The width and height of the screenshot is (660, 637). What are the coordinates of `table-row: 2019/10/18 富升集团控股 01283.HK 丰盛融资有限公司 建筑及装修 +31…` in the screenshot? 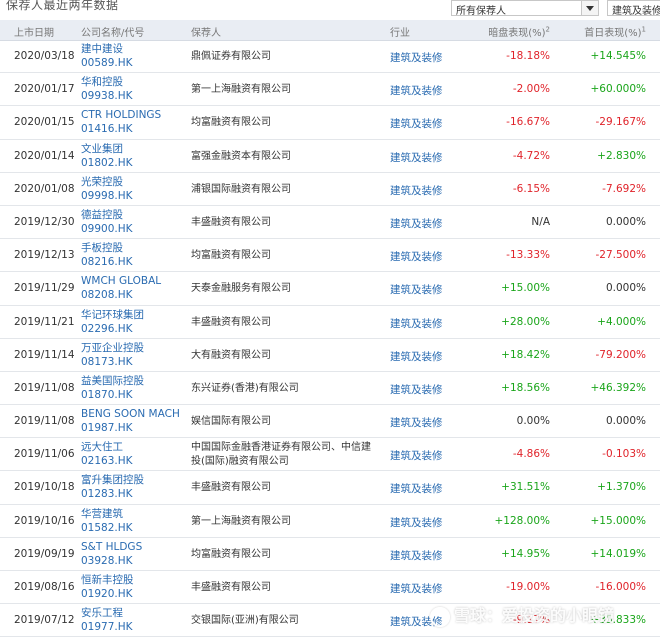 It's located at (330, 488).